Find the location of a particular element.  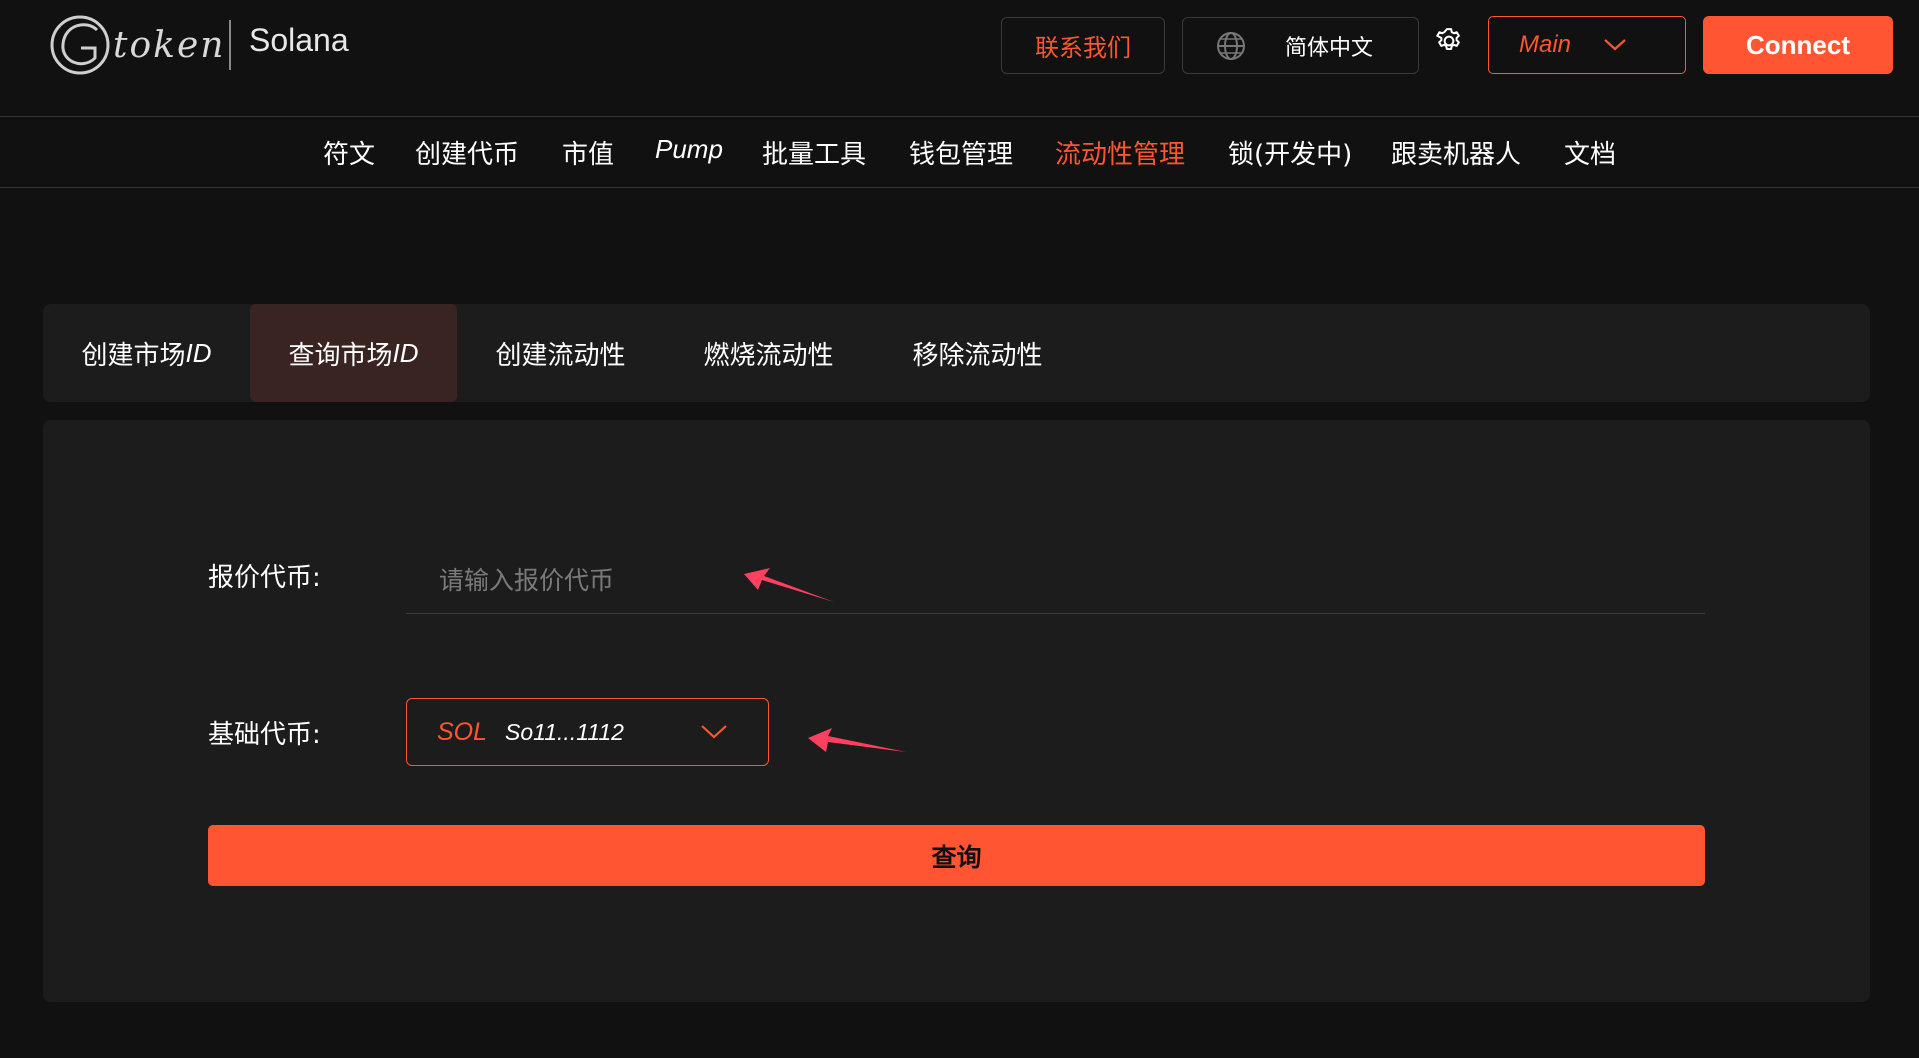

quote-token-input is located at coordinates (1055, 581).